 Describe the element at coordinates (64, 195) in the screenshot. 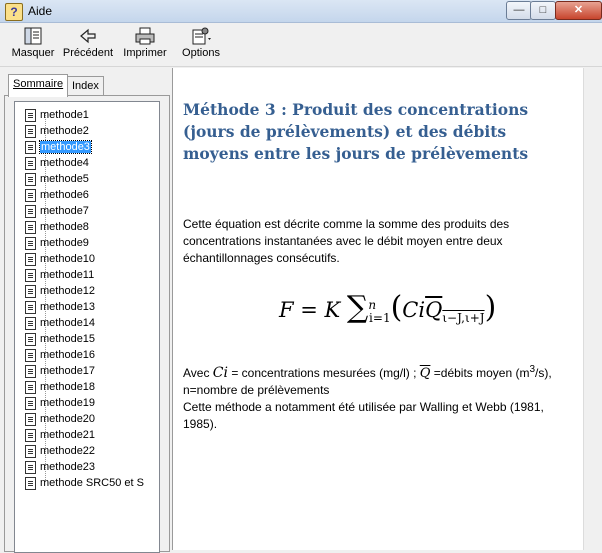

I see `tree-item-label: methode6` at that location.